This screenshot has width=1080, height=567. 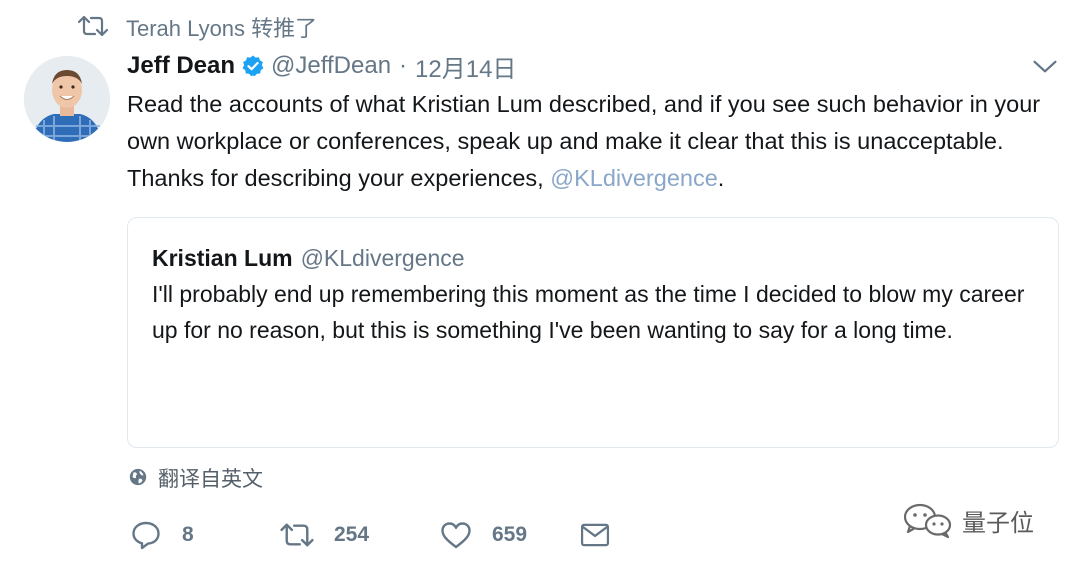 I want to click on quoted-author-handle: @KLdivergence, so click(x=382, y=257).